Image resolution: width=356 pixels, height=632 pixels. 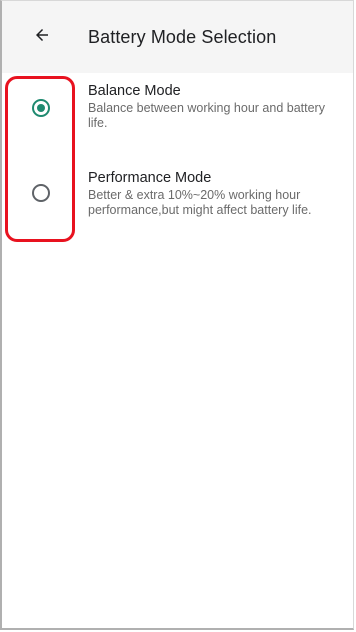 I want to click on arrow-left-icon, so click(x=42, y=37).